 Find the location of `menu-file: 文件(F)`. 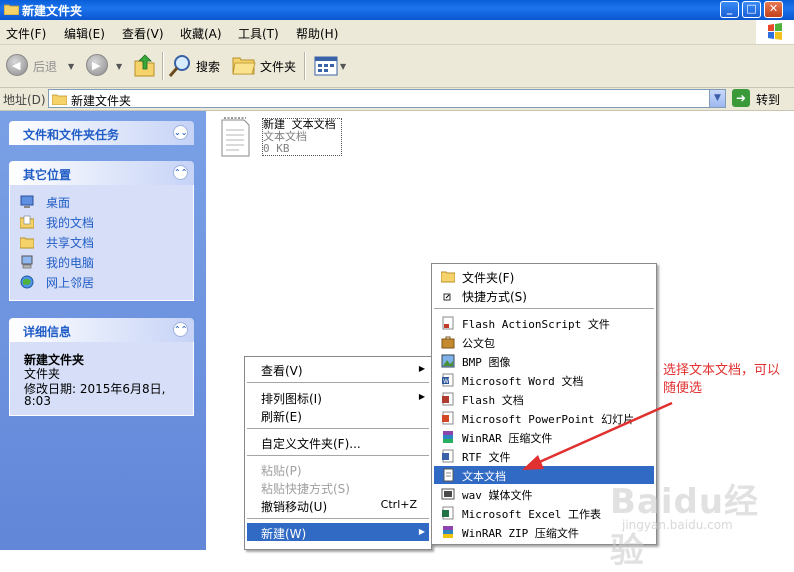

menu-file: 文件(F) is located at coordinates (26, 33).